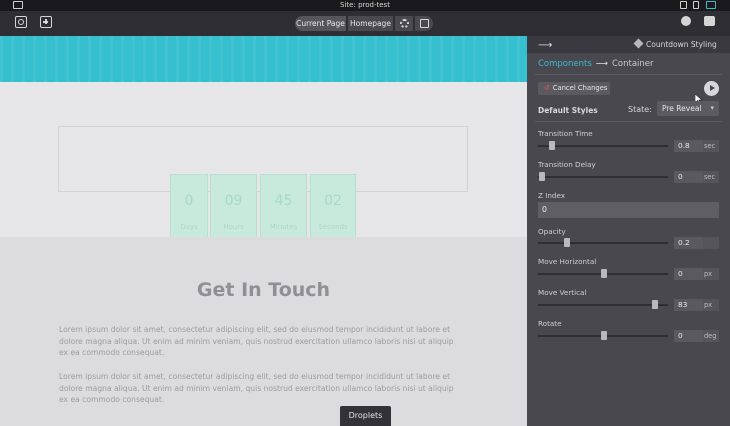 The image size is (730, 426). Describe the element at coordinates (688, 274) in the screenshot. I see `move-horizontal-input: 0` at that location.